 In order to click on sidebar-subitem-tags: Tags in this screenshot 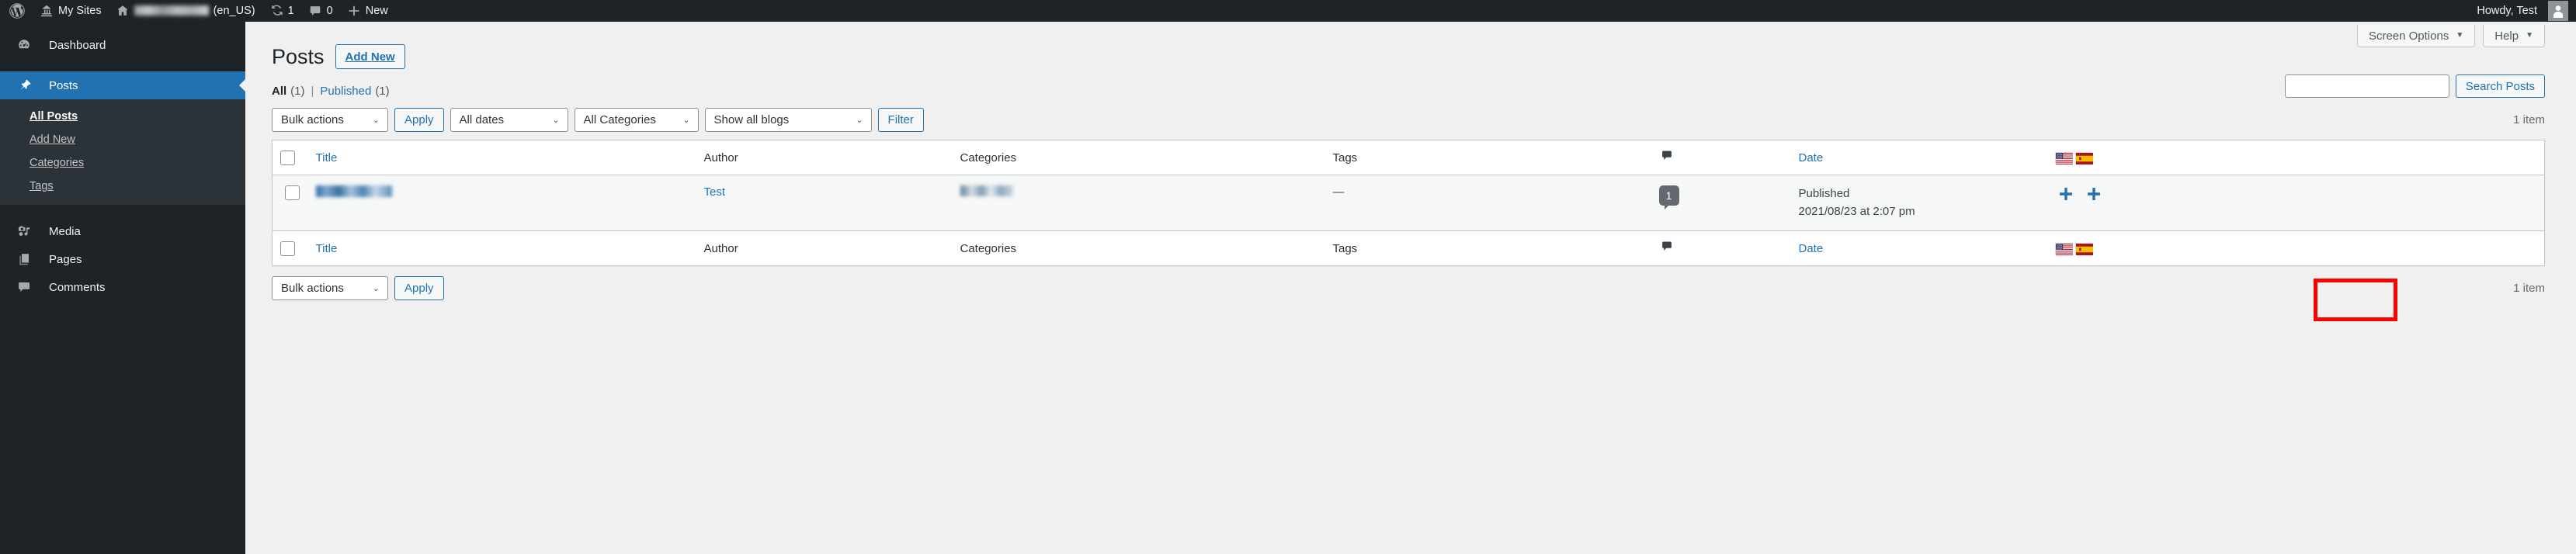, I will do `click(122, 187)`.